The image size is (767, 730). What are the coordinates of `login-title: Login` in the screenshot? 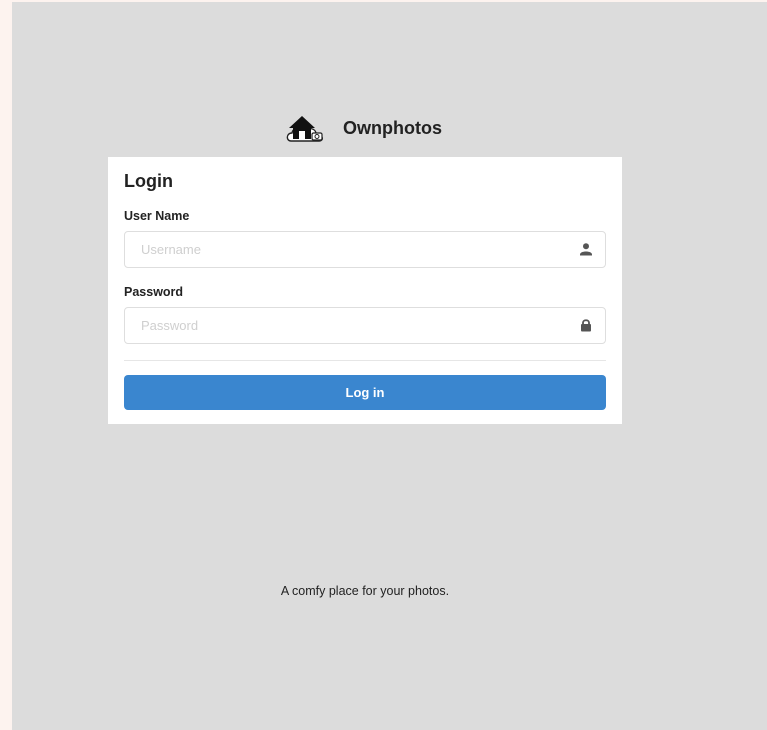 It's located at (148, 181).